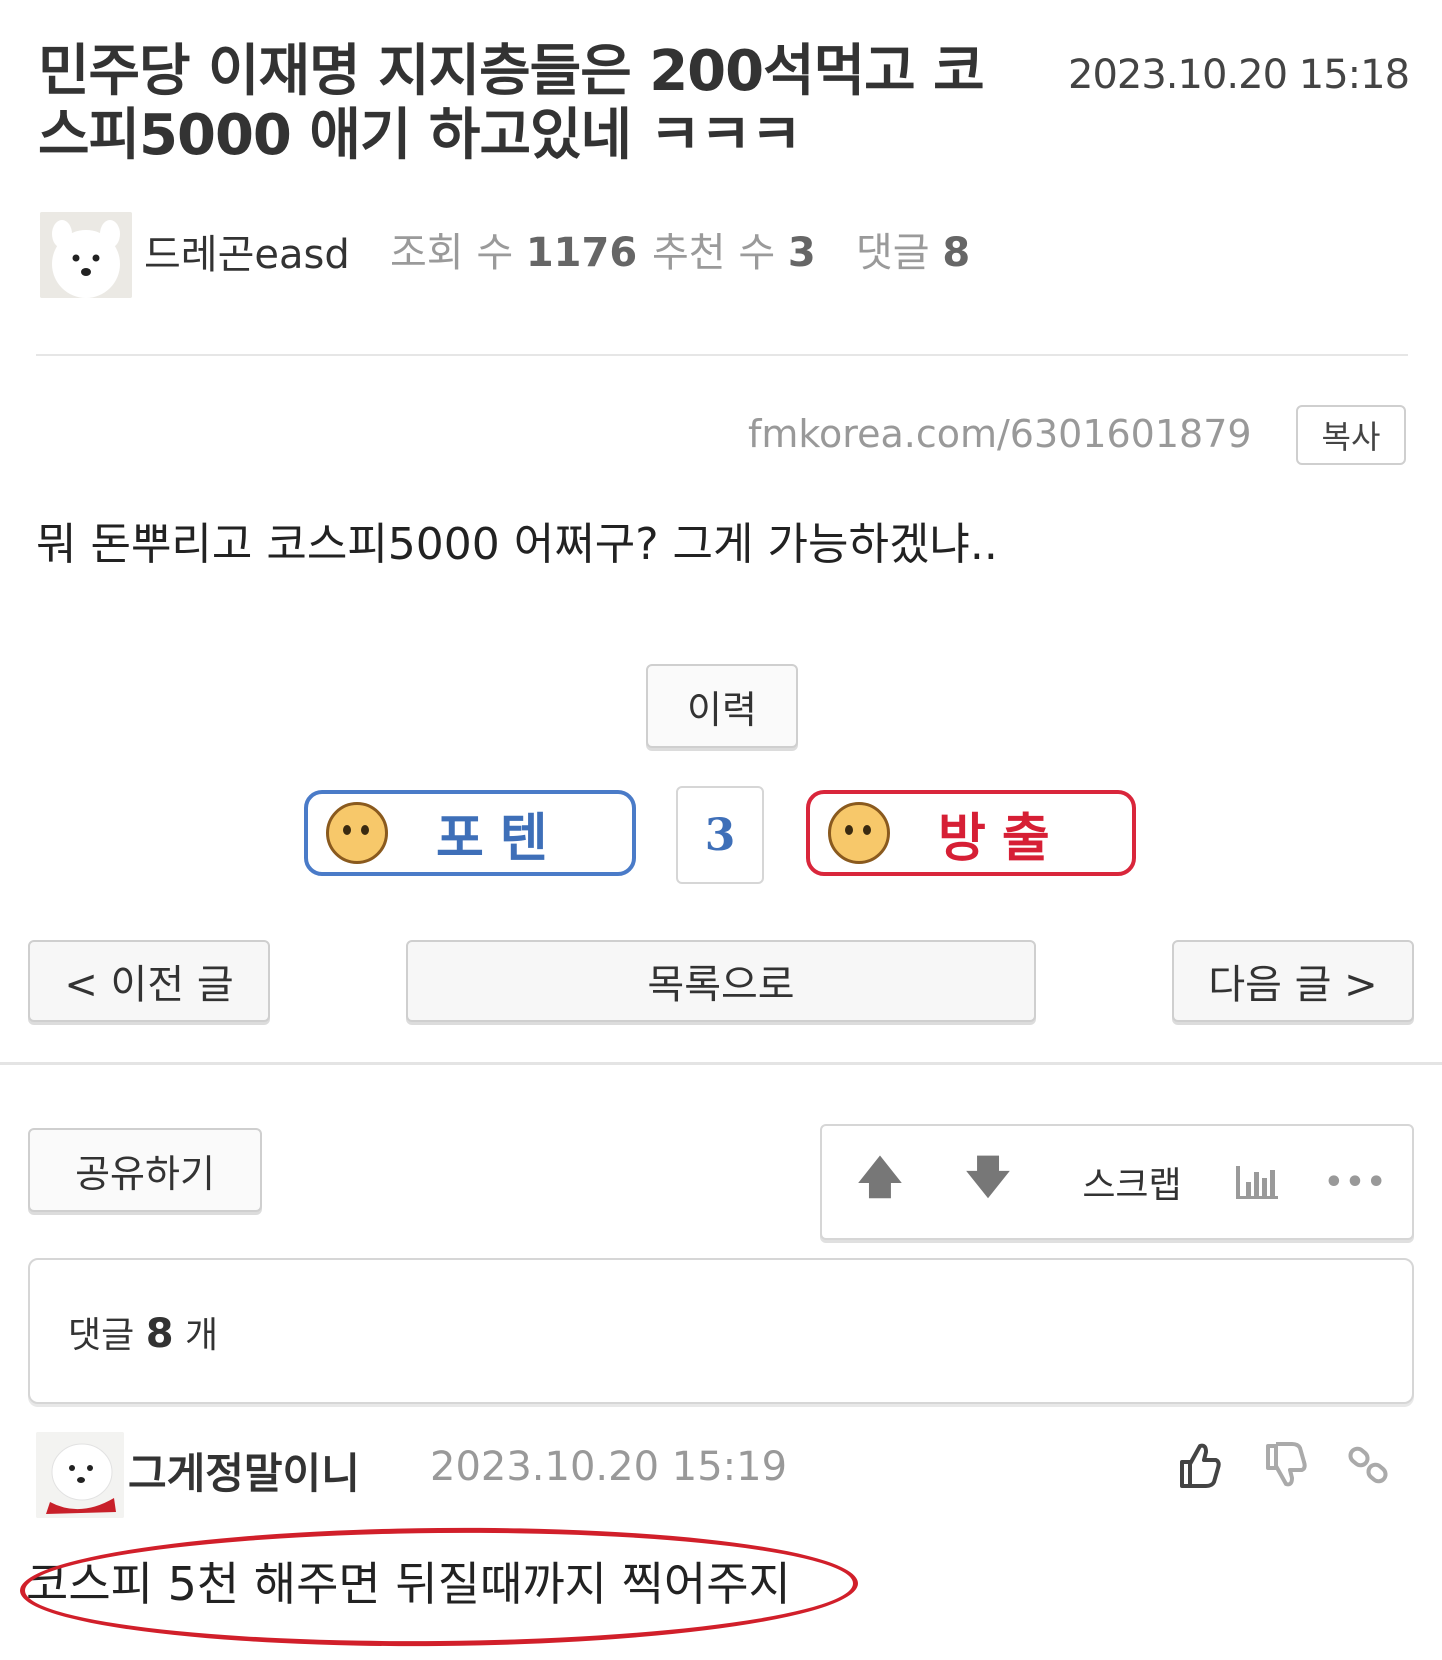 The height and width of the screenshot is (1660, 1442). Describe the element at coordinates (721, 981) in the screenshot. I see `list-button: 목록으로` at that location.